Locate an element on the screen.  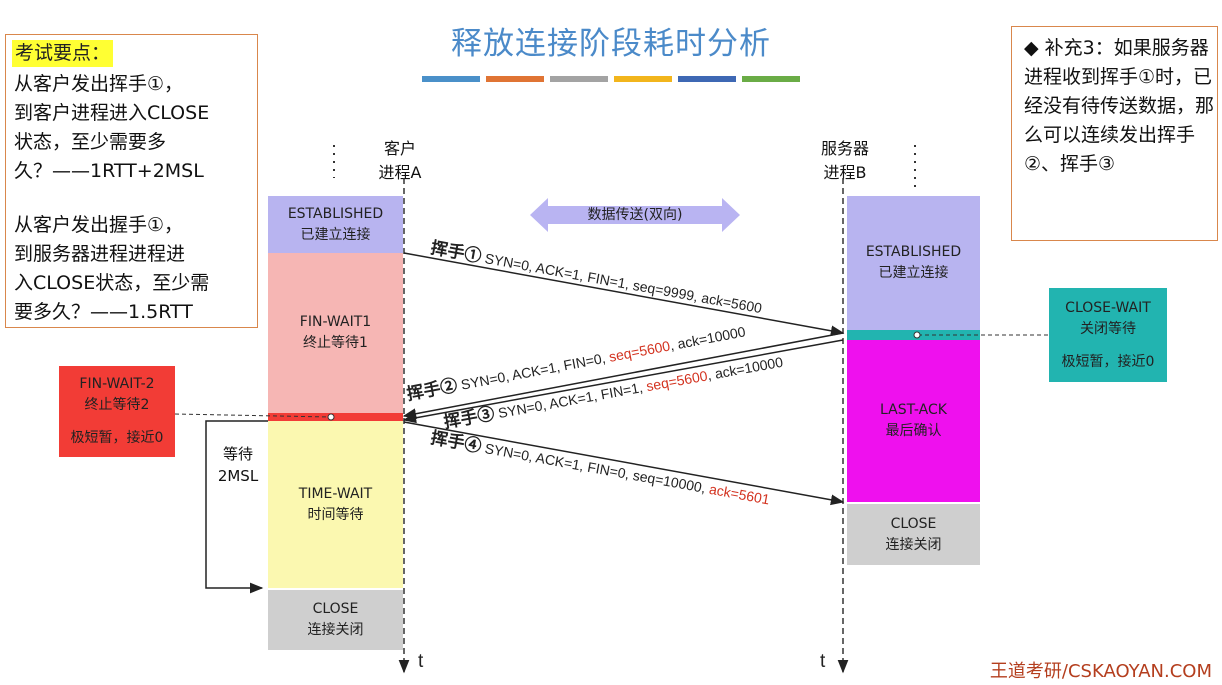
fin-wait2-leader-dot is located at coordinates (331, 417).